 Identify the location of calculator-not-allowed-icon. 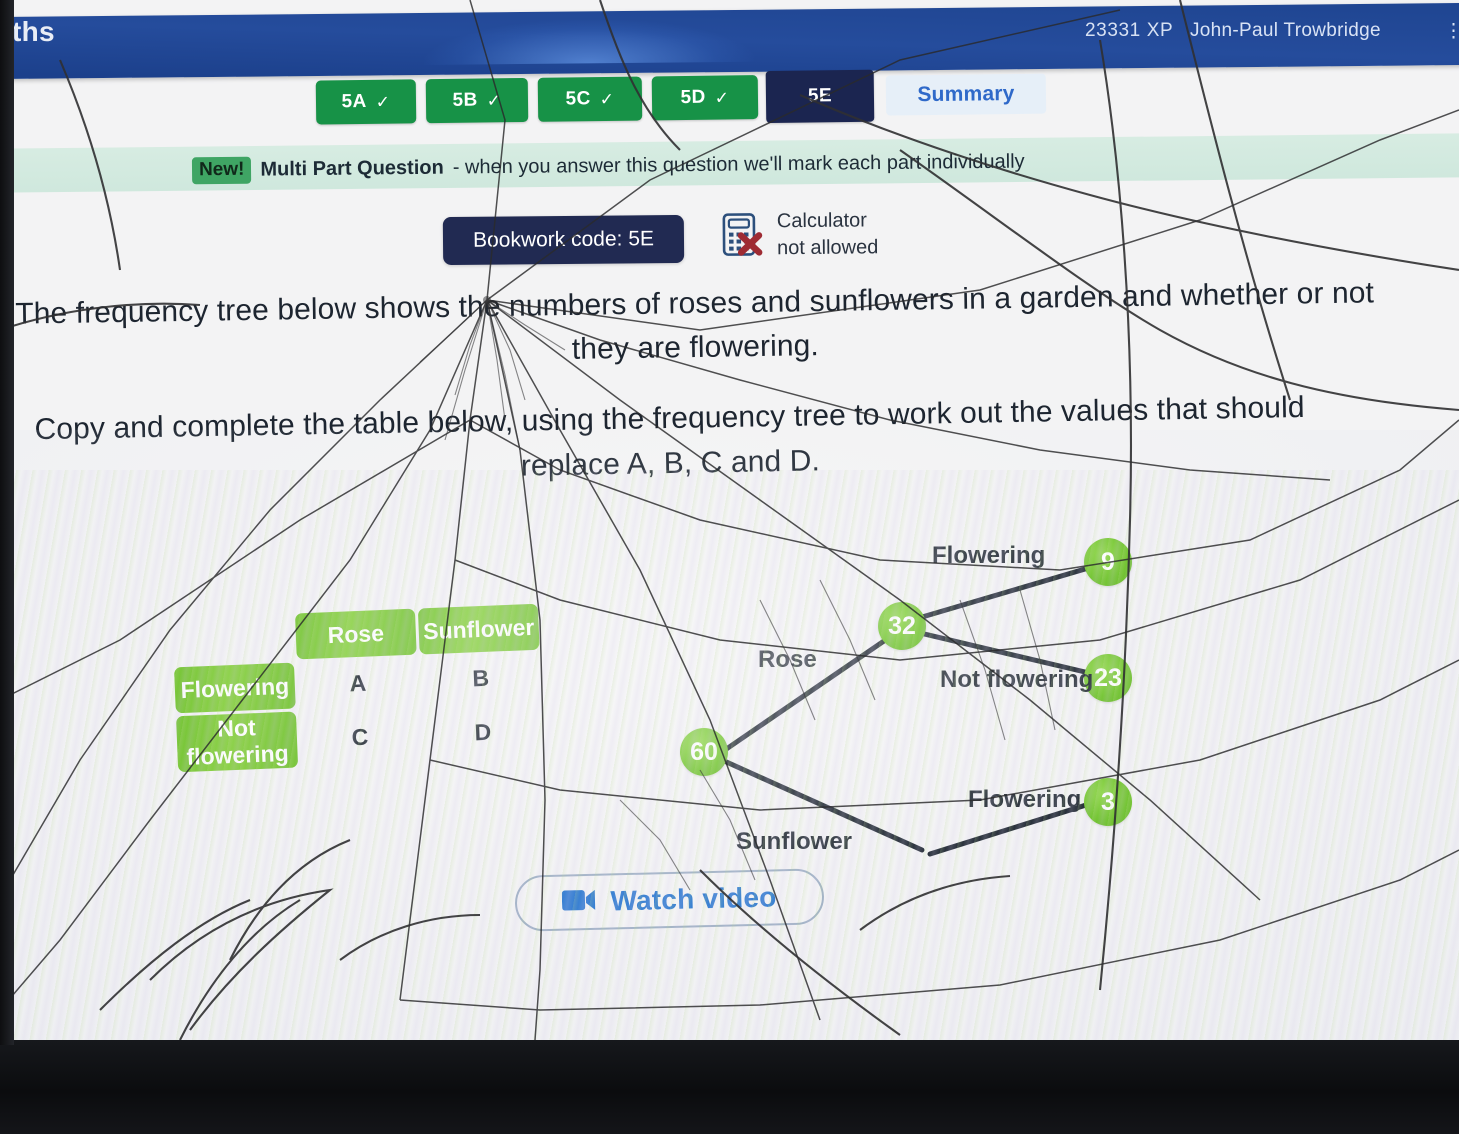
(743, 235).